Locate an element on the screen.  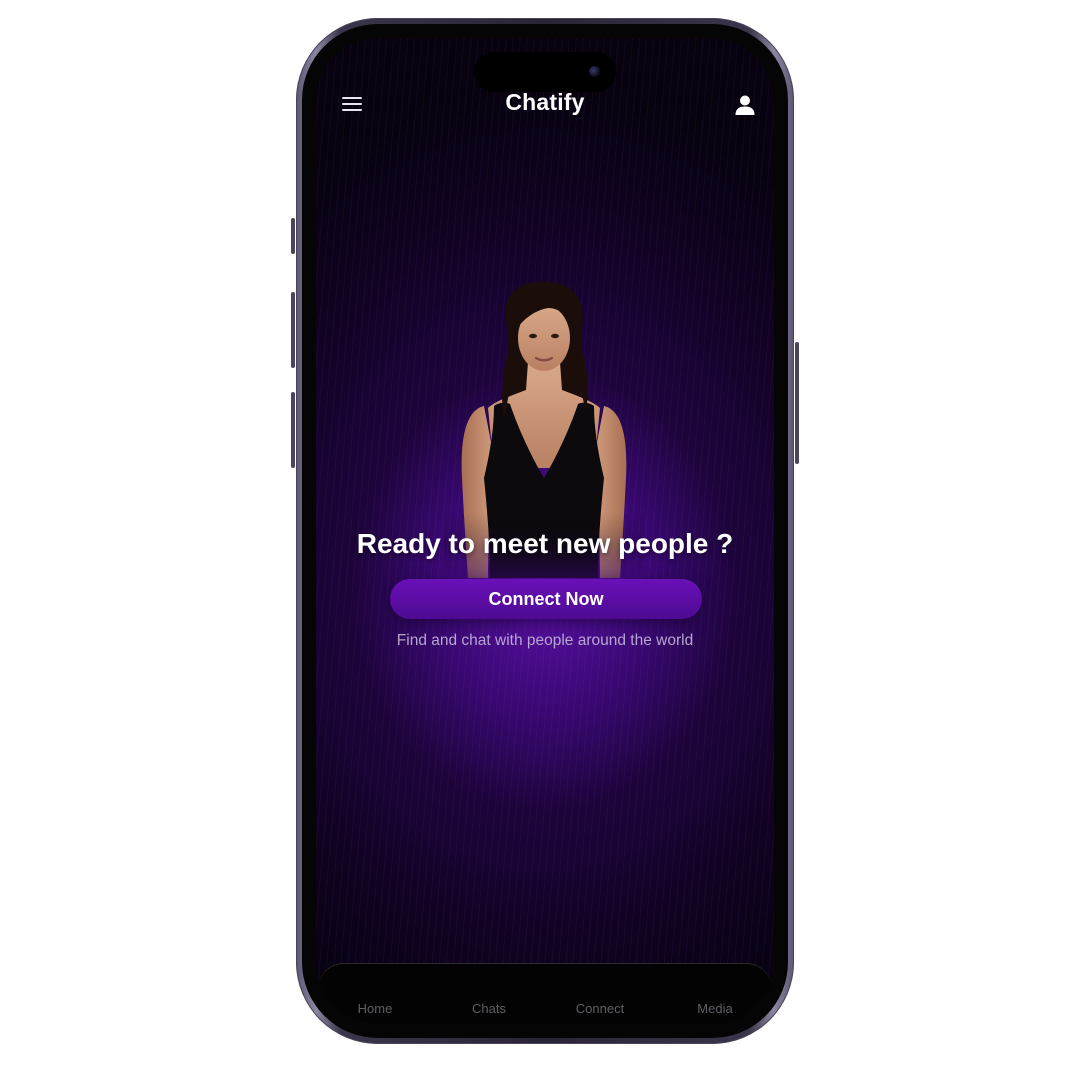
volume-down-button is located at coordinates (293, 430).